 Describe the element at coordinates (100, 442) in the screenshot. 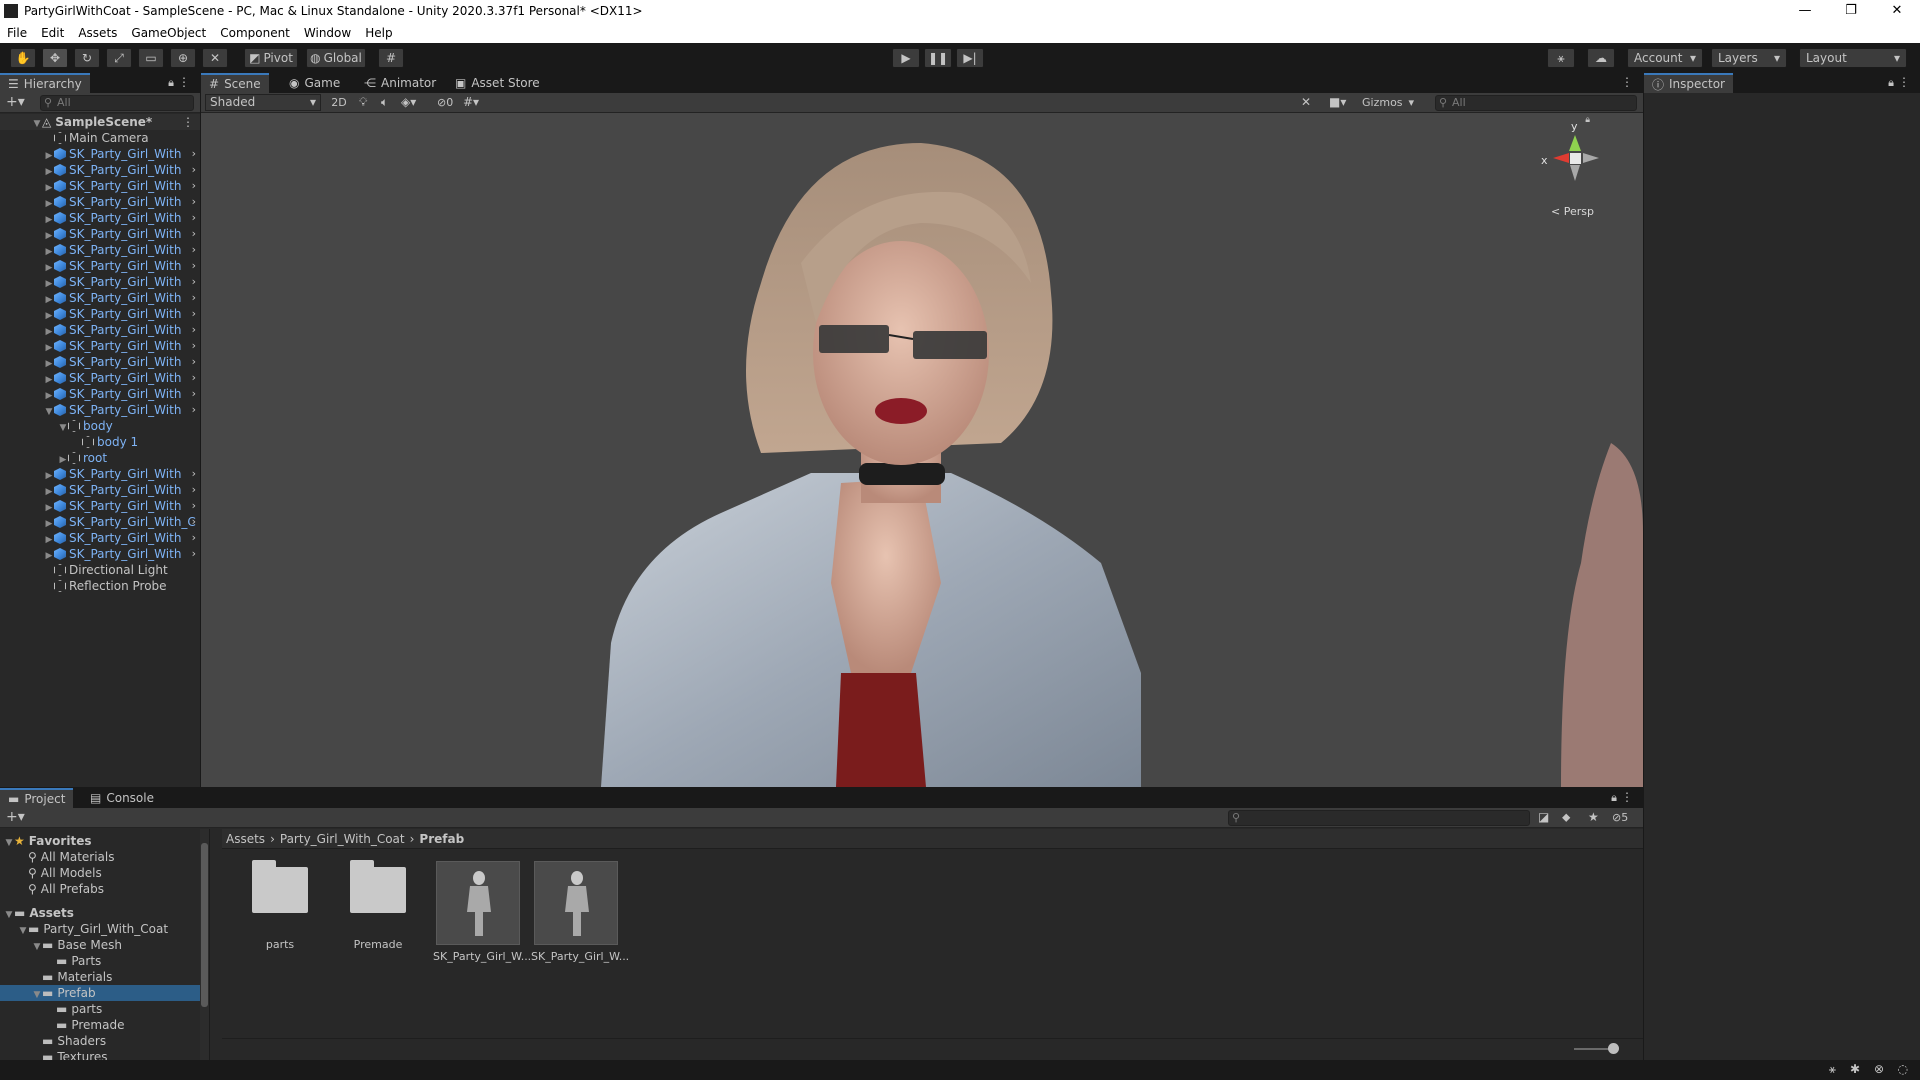

I see `hierarchy-item: body 1` at that location.